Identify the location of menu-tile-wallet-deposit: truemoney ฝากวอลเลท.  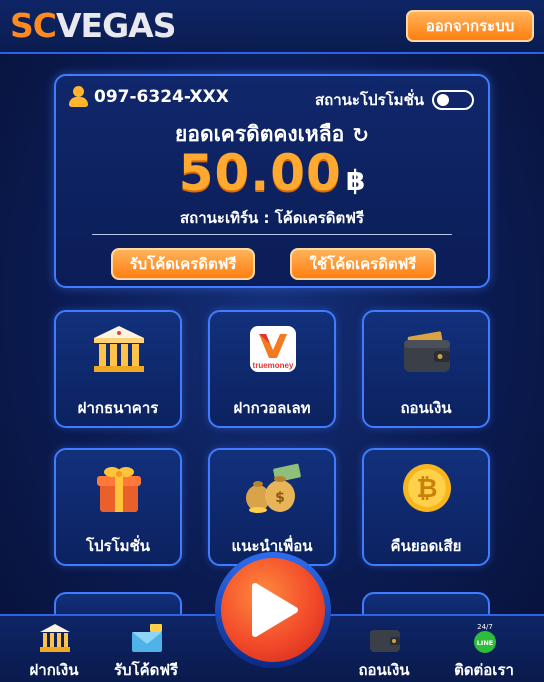
(272, 369).